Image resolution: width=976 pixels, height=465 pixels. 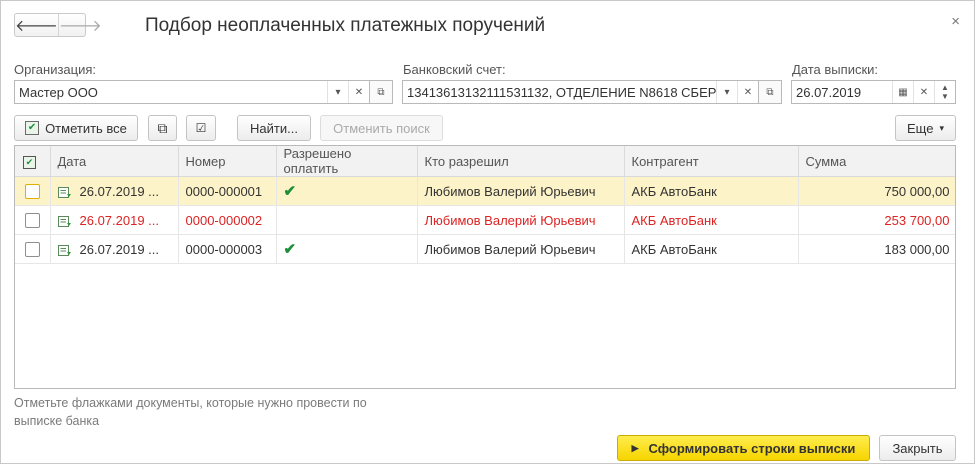 What do you see at coordinates (876, 191) in the screenshot?
I see `row-sum: 750 000,00` at bounding box center [876, 191].